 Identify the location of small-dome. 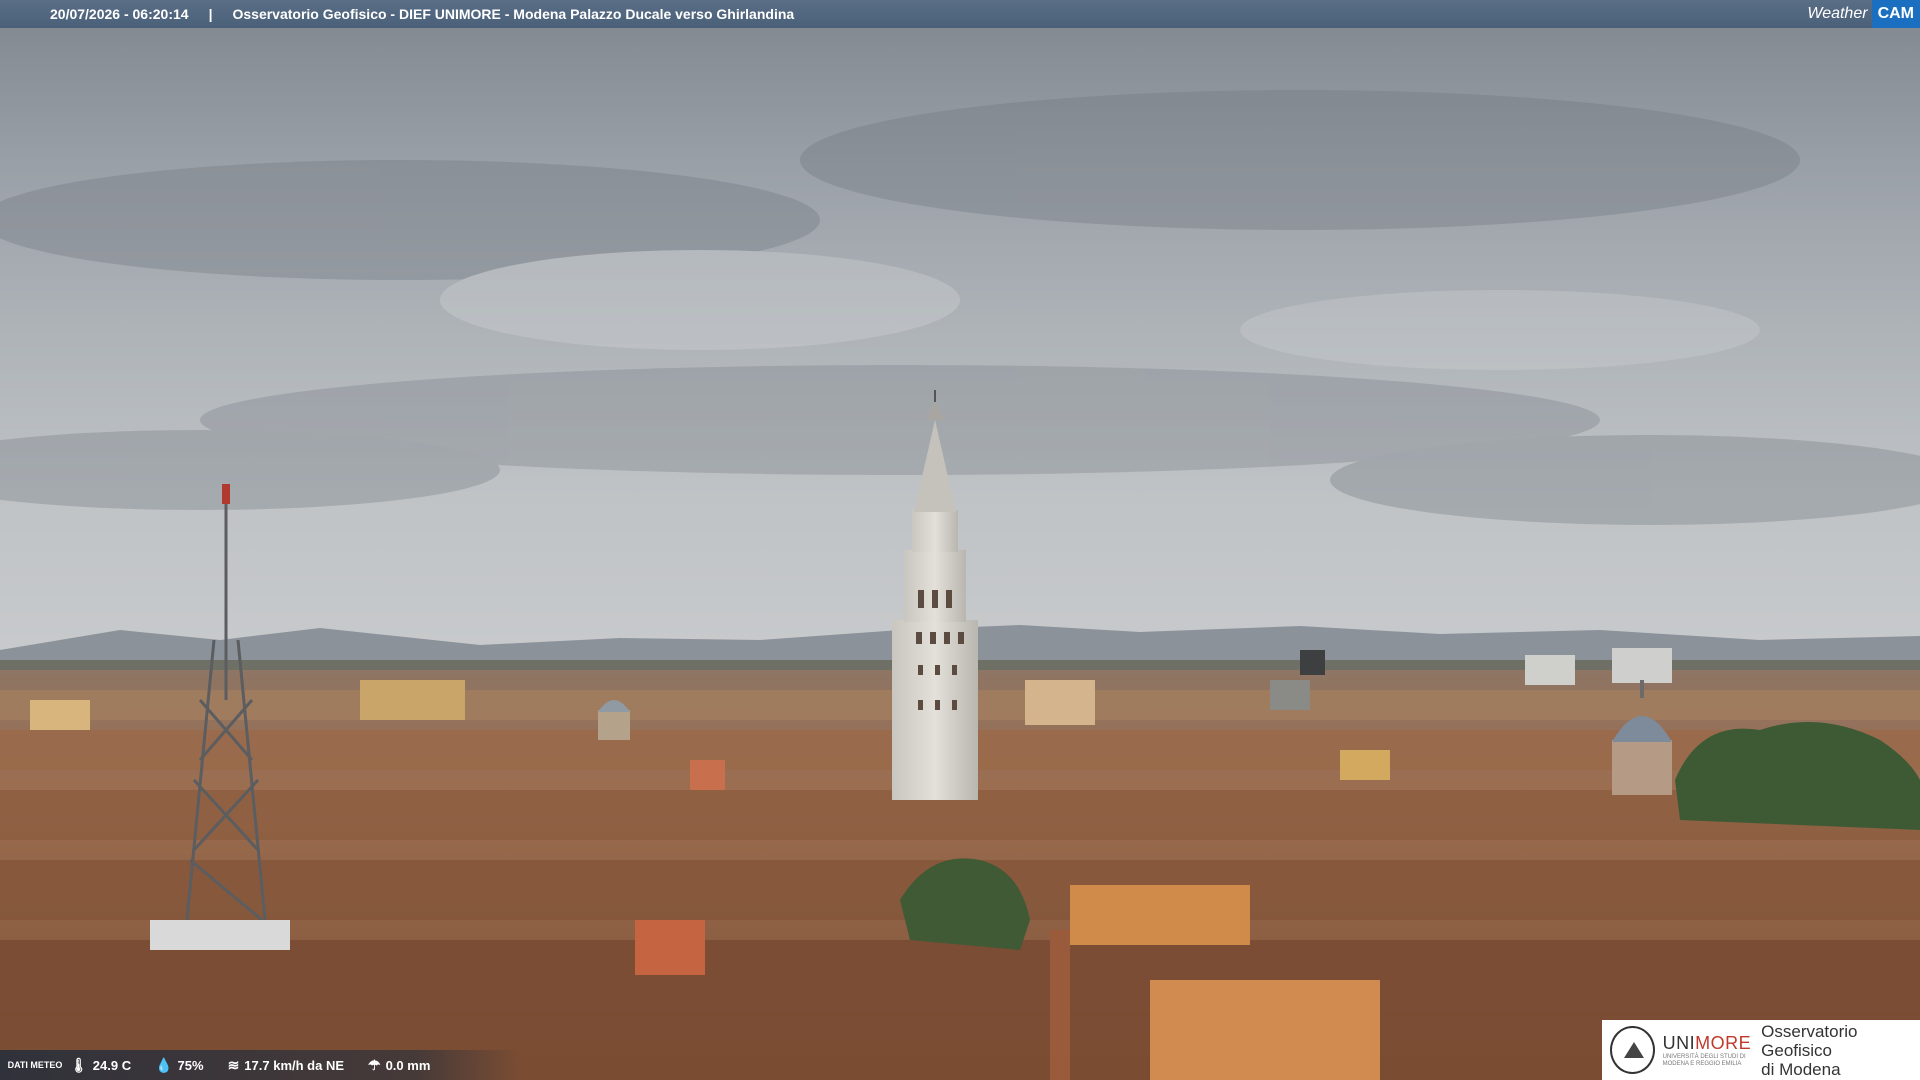
(614, 720).